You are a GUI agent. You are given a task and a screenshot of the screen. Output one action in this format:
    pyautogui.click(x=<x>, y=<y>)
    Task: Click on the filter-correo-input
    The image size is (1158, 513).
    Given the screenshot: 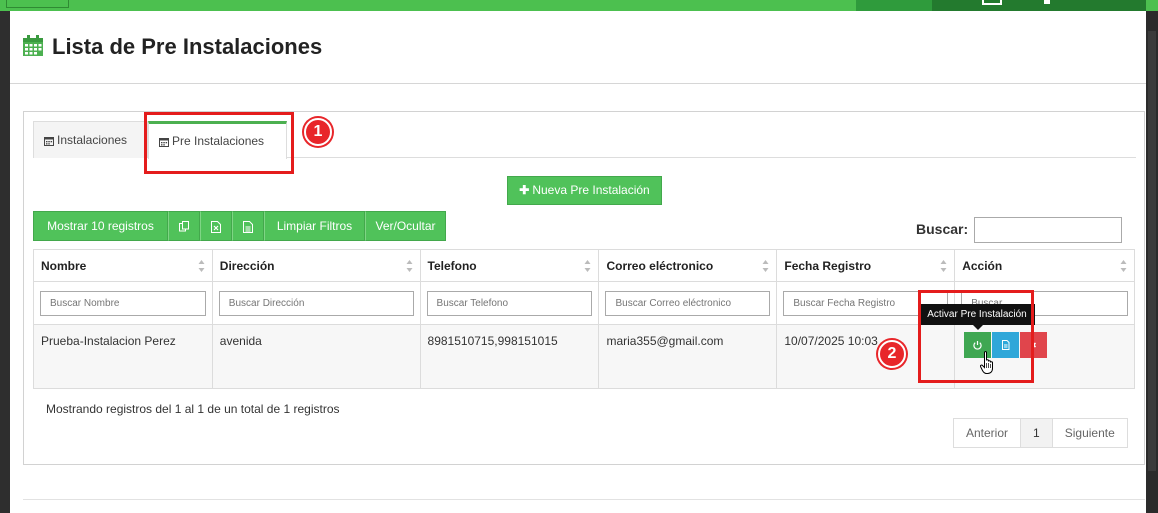 What is the action you would take?
    pyautogui.click(x=688, y=303)
    